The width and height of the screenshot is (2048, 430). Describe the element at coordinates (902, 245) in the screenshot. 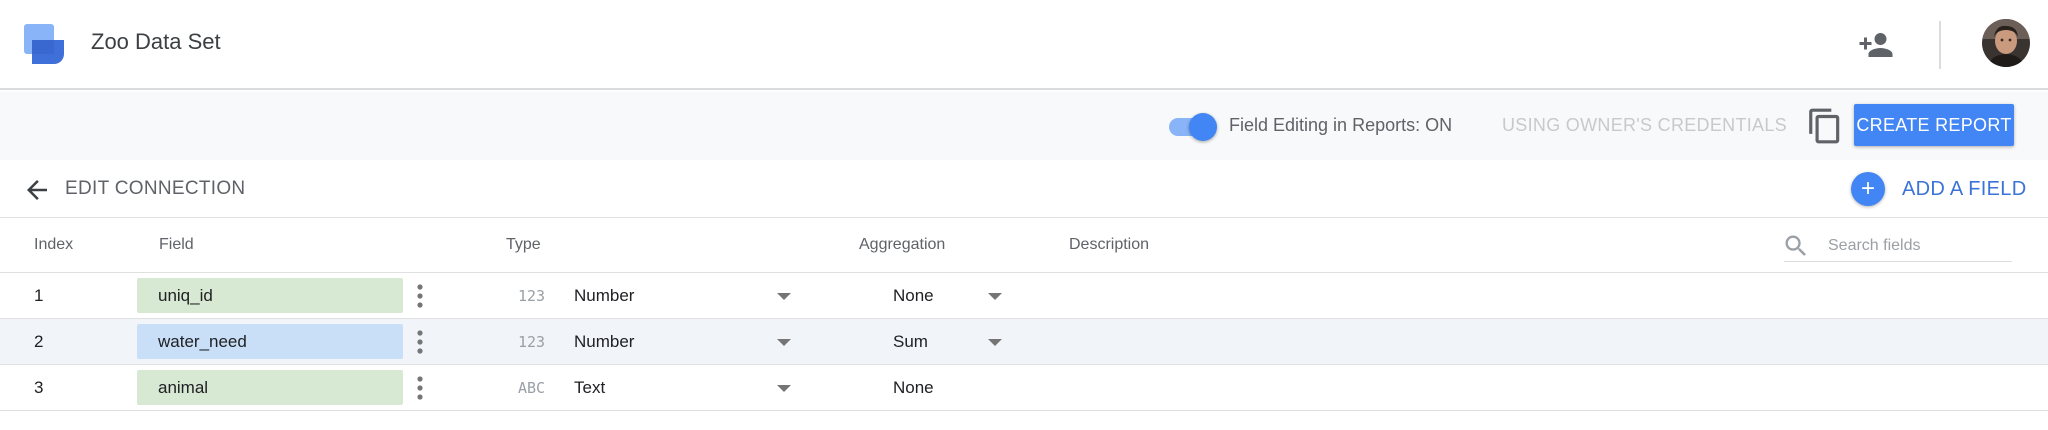

I see `column-header-aggregation: Aggregation` at that location.